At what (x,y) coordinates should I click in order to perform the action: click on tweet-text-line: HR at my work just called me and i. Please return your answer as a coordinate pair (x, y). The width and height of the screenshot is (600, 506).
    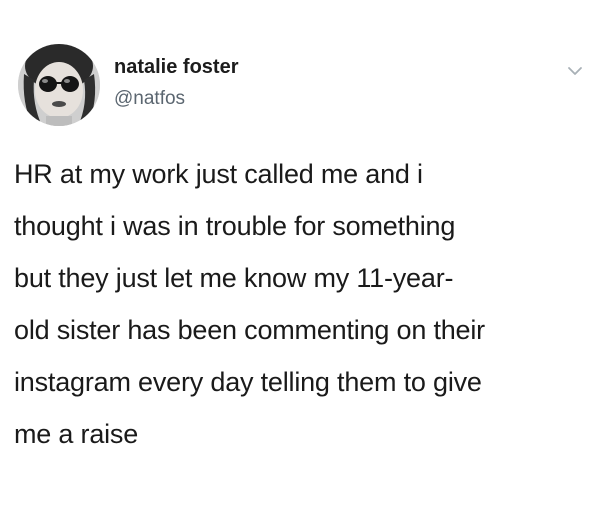
    Looking at the image, I should click on (218, 174).